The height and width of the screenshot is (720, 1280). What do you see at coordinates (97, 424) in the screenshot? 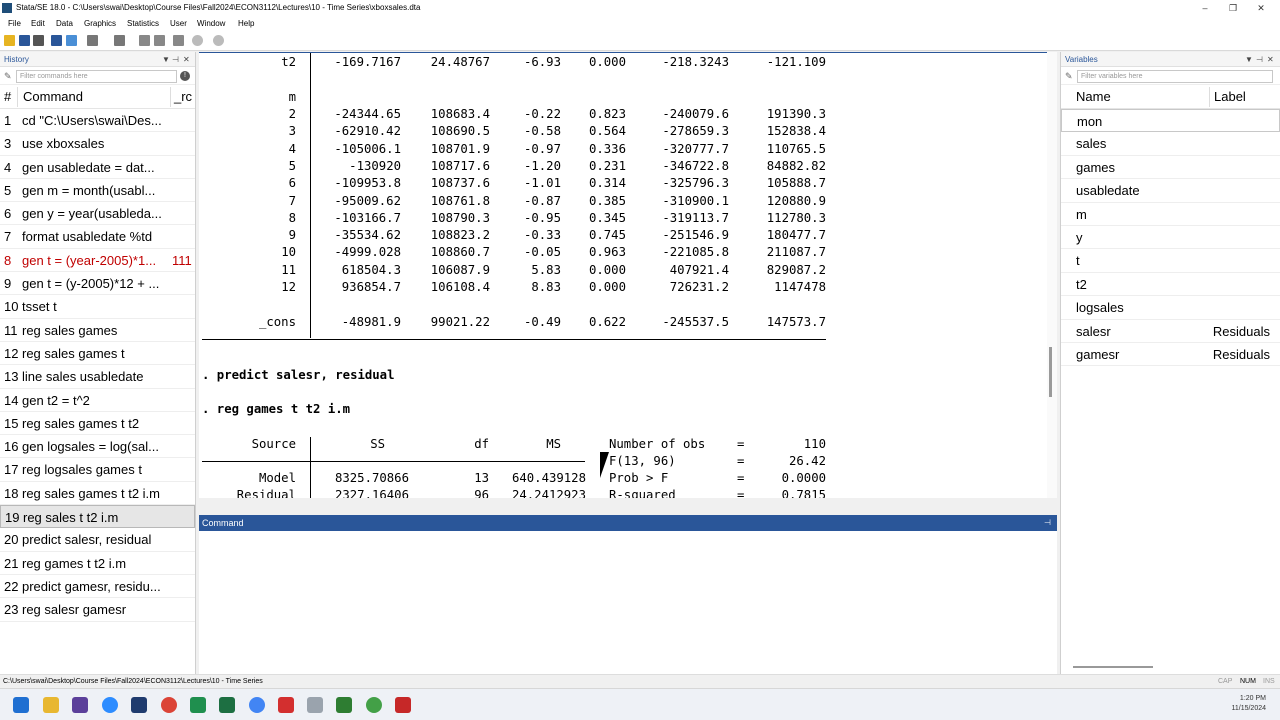
I see `history-item: 15 reg sales games t t2` at bounding box center [97, 424].